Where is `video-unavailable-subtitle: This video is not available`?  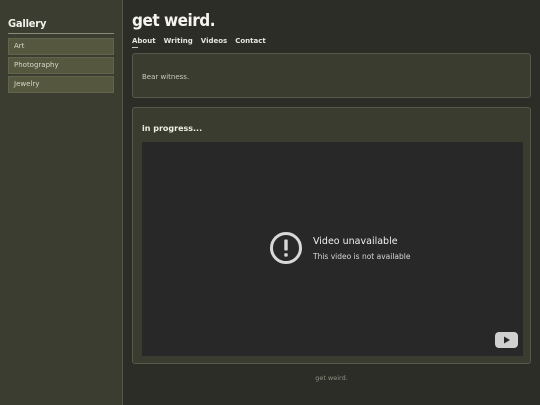 video-unavailable-subtitle: This video is not available is located at coordinates (362, 256).